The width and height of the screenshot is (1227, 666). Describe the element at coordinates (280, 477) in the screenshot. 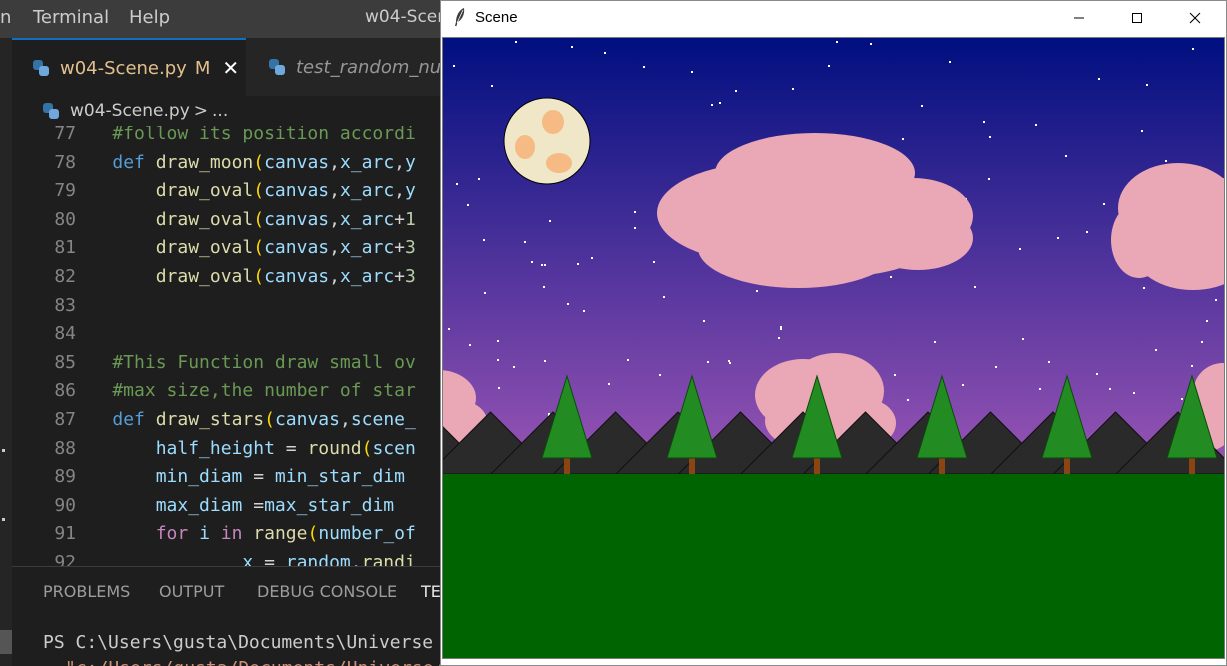

I see `code-text: min_diam = min_star_dim` at that location.